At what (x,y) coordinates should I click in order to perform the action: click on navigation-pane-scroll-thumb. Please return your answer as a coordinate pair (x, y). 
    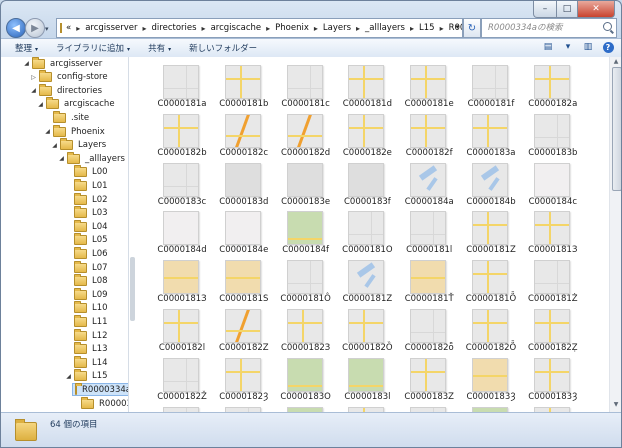
    Looking at the image, I should click on (132, 289).